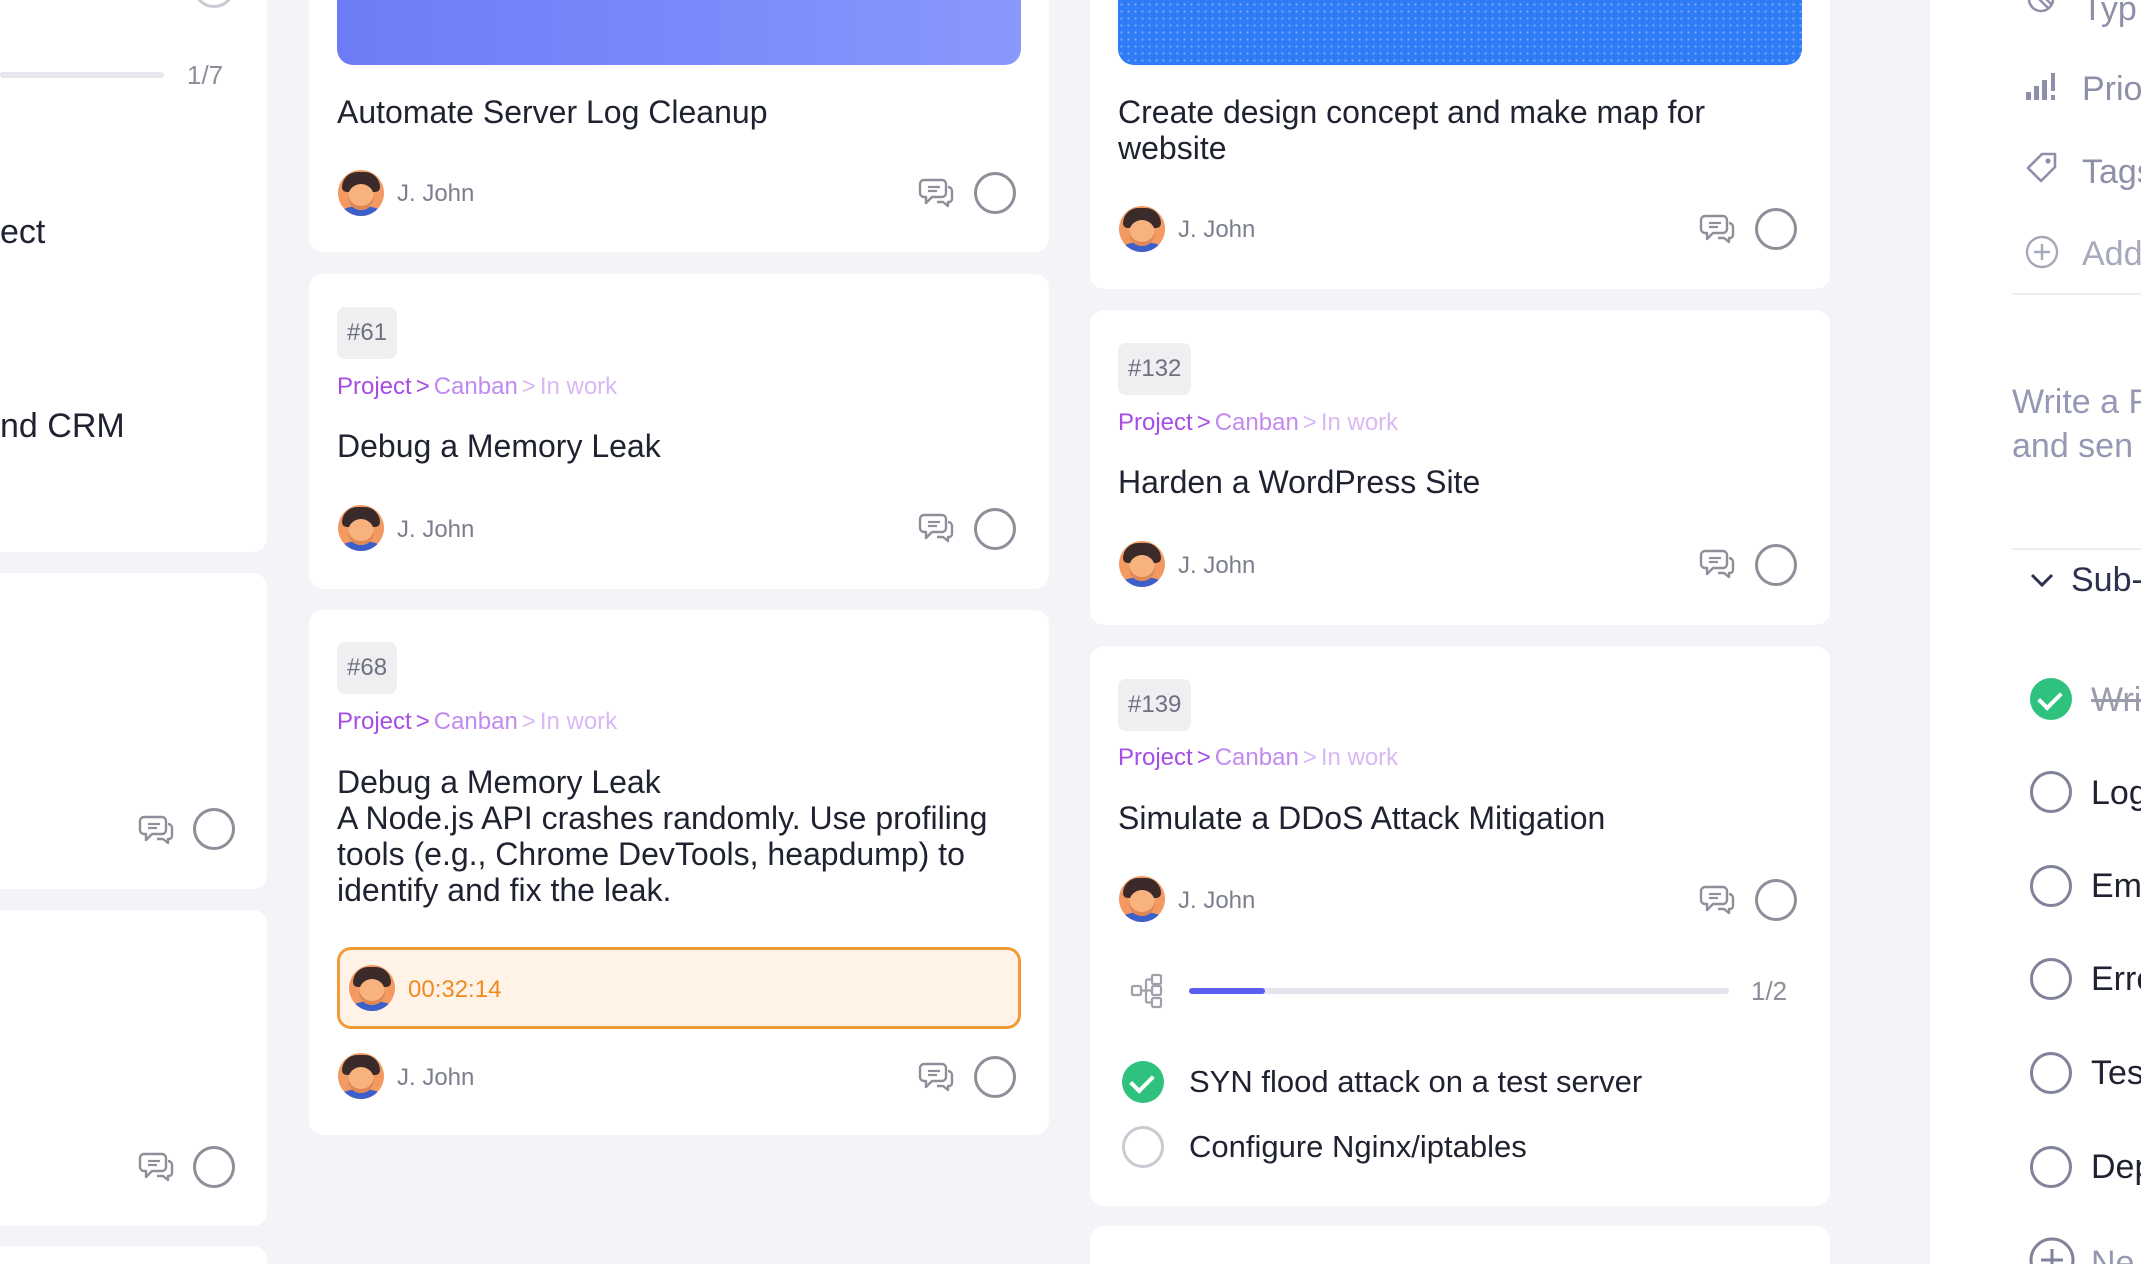  I want to click on subtask-progress-track, so click(1459, 991).